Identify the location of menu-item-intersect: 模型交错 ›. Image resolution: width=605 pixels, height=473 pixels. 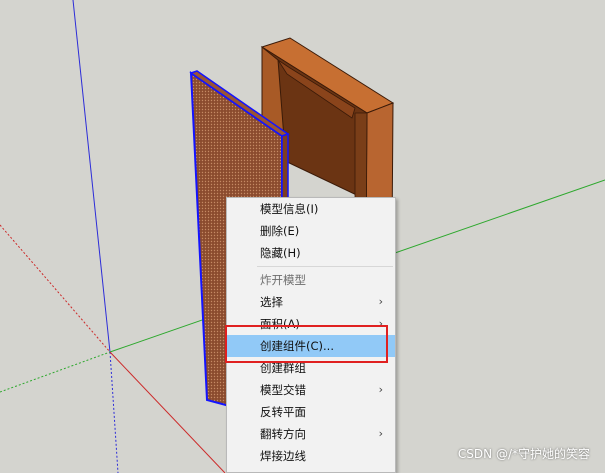
(311, 390).